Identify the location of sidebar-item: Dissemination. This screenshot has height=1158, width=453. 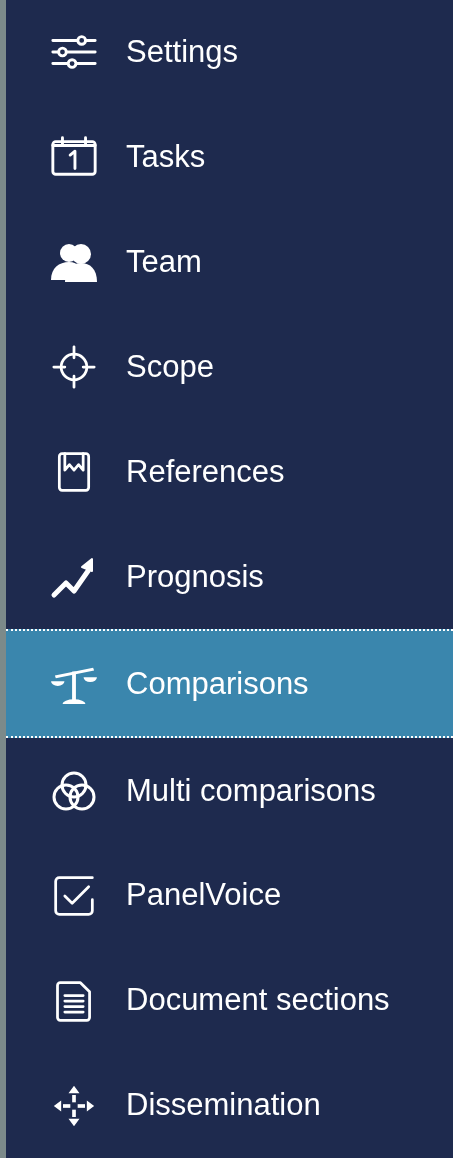
(229, 1105).